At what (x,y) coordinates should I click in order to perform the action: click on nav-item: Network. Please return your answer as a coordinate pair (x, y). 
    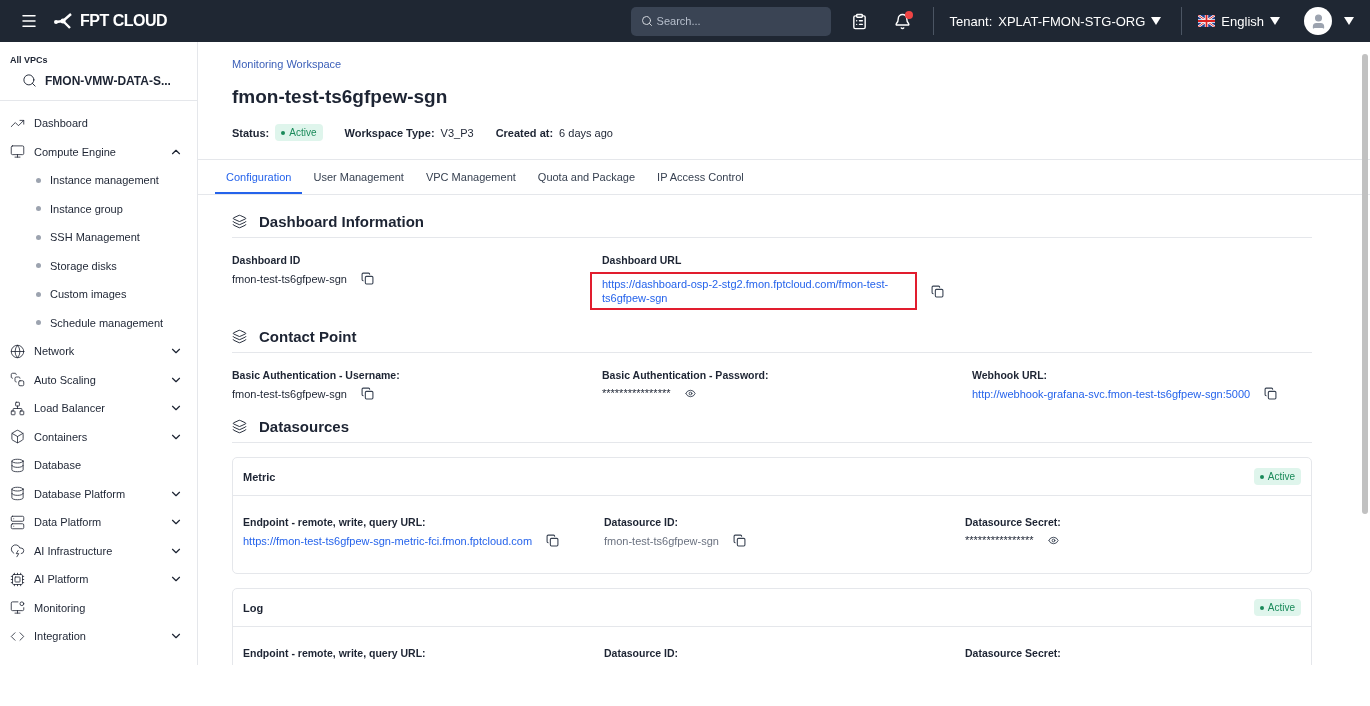
    Looking at the image, I should click on (98, 351).